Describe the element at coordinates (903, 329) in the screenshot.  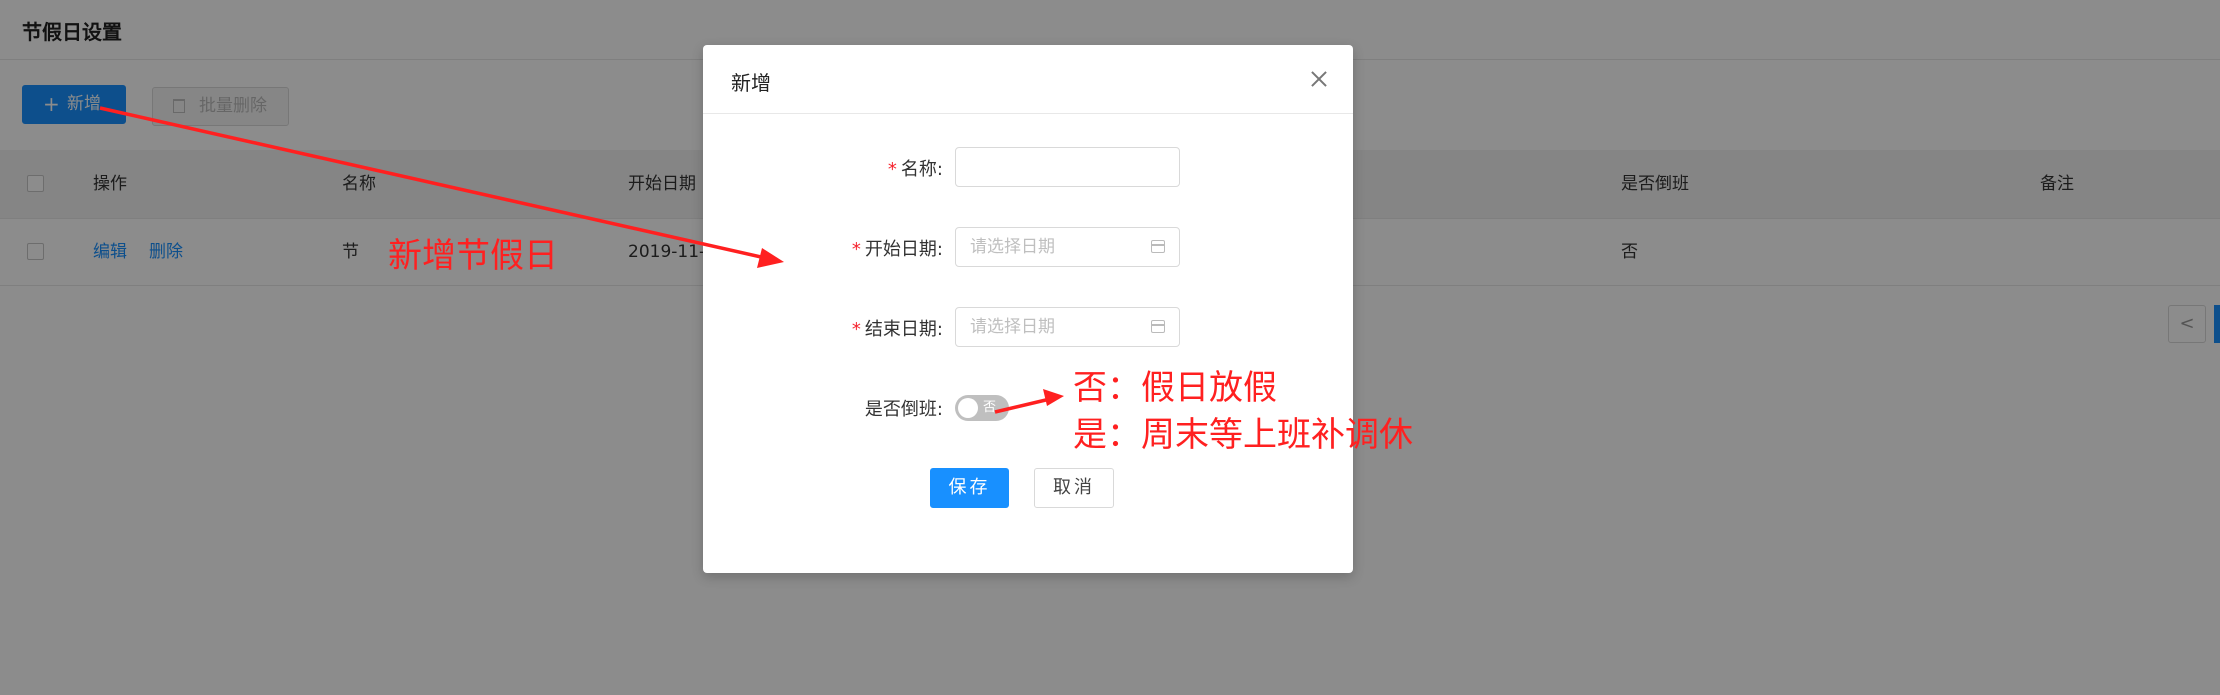
I see `end-date-label-text: 结束日期:` at that location.